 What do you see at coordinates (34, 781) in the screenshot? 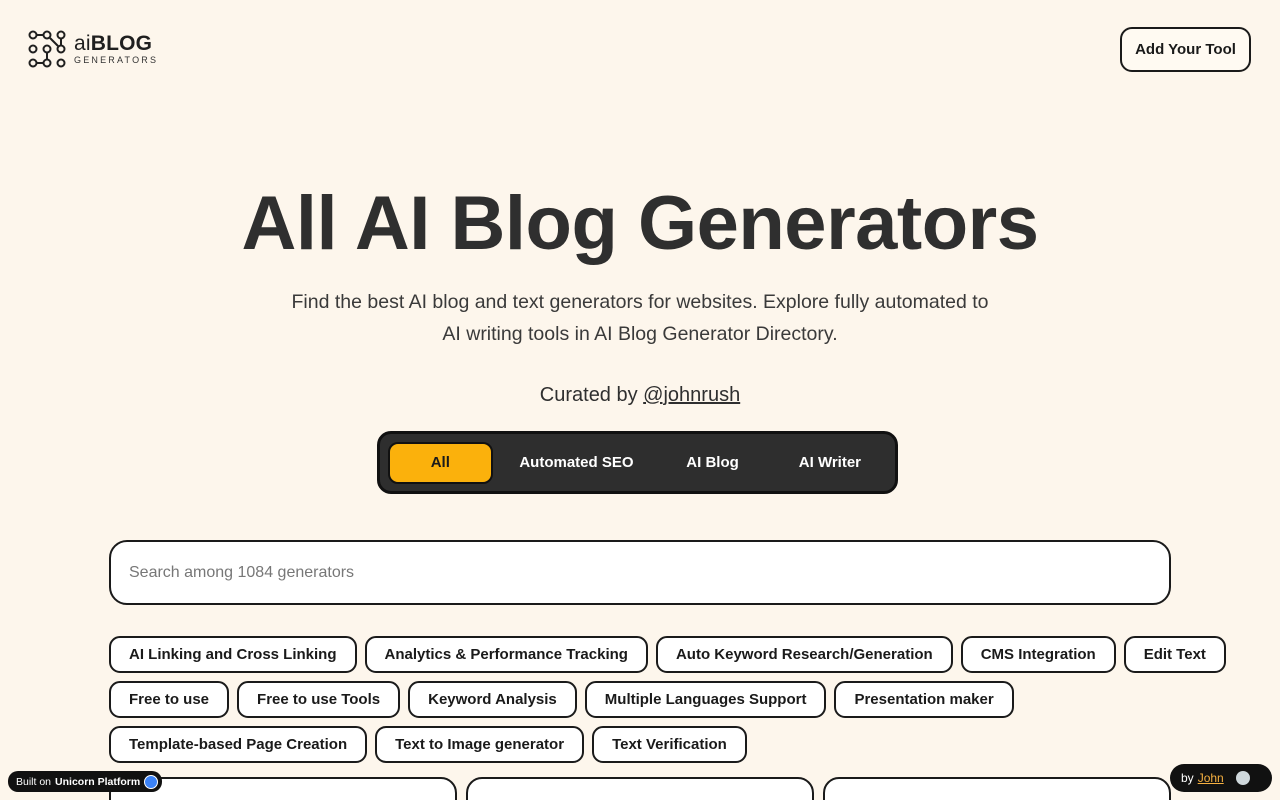
I see `built-on-label: Built on` at bounding box center [34, 781].